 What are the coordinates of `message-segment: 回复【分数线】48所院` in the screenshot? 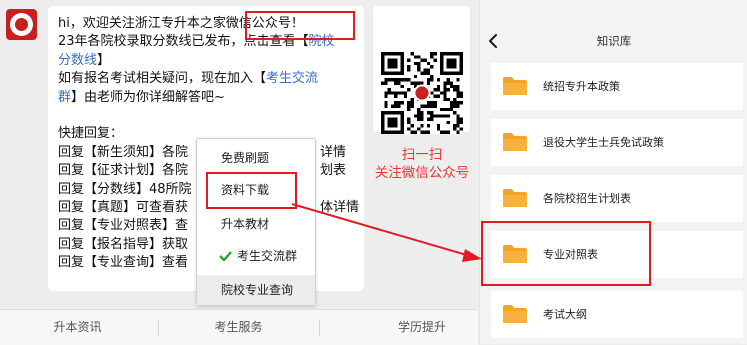 It's located at (125, 189).